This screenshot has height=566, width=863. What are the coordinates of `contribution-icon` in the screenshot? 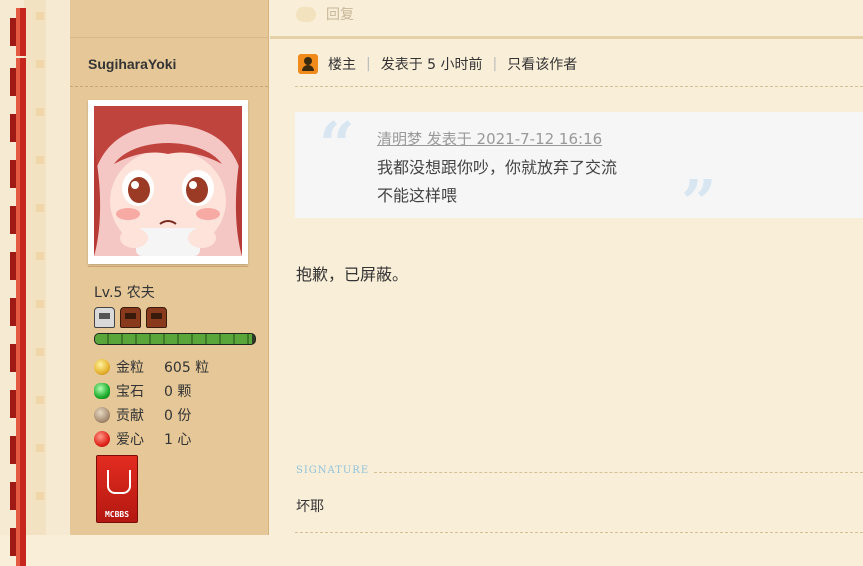 It's located at (102, 415).